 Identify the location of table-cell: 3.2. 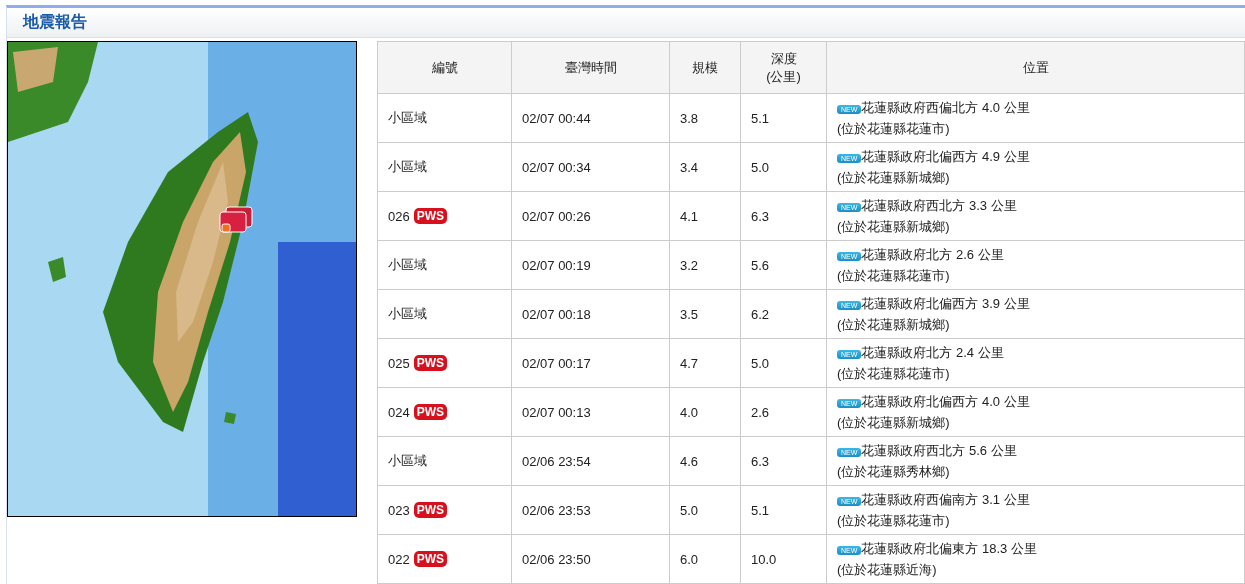
(705, 265).